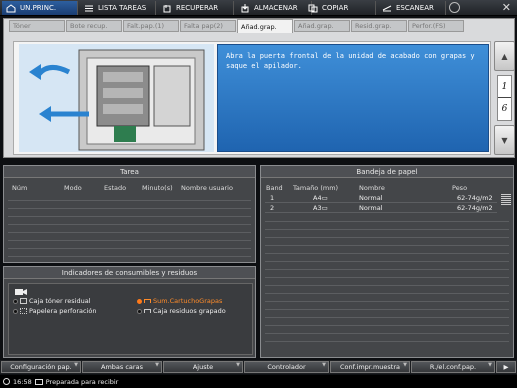  I want to click on tray-number: 1, so click(272, 198).